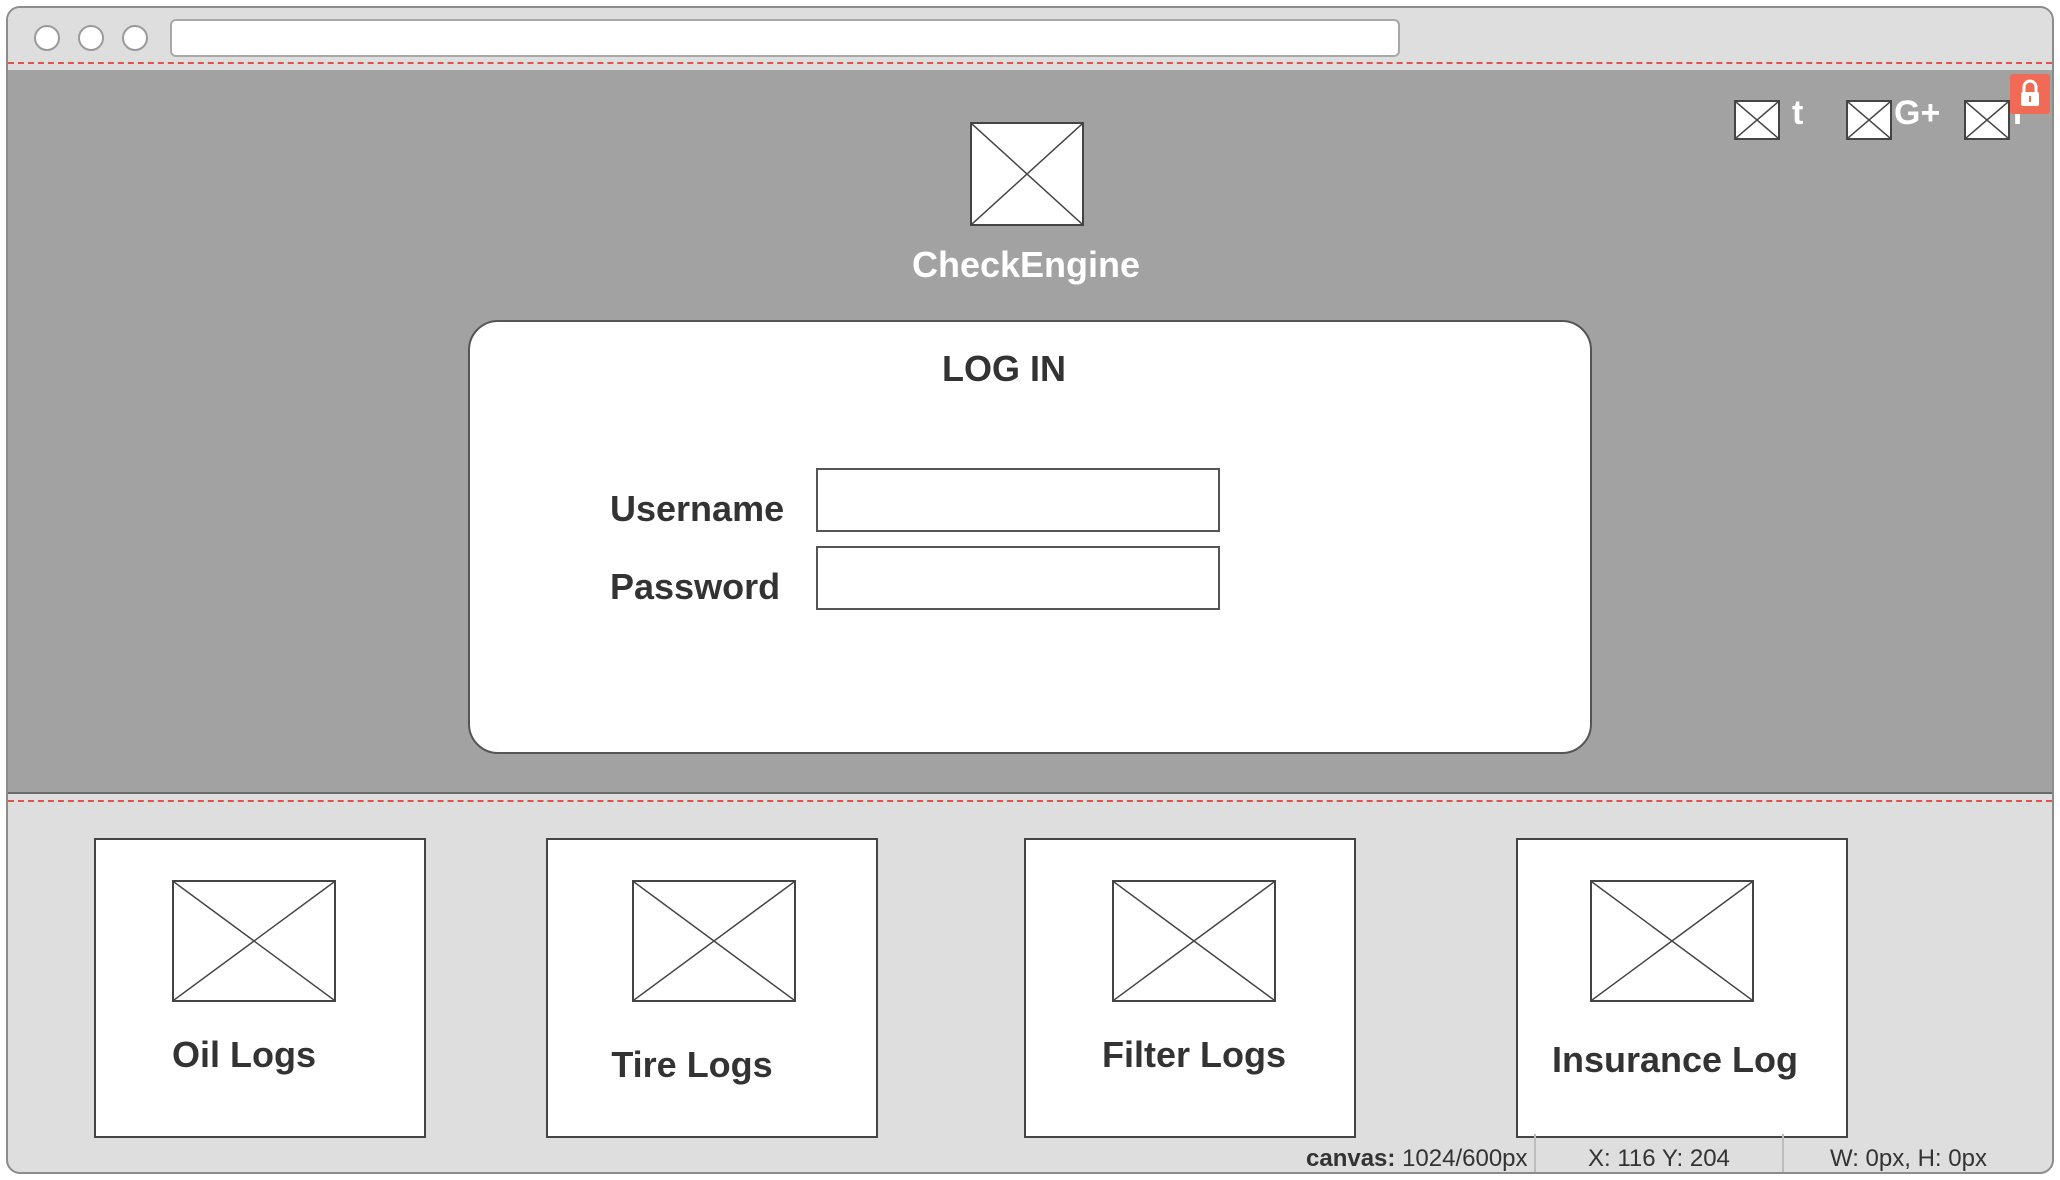  Describe the element at coordinates (1908, 1158) in the screenshot. I see `selection-size-readout: W: 0px, H: 0px` at that location.